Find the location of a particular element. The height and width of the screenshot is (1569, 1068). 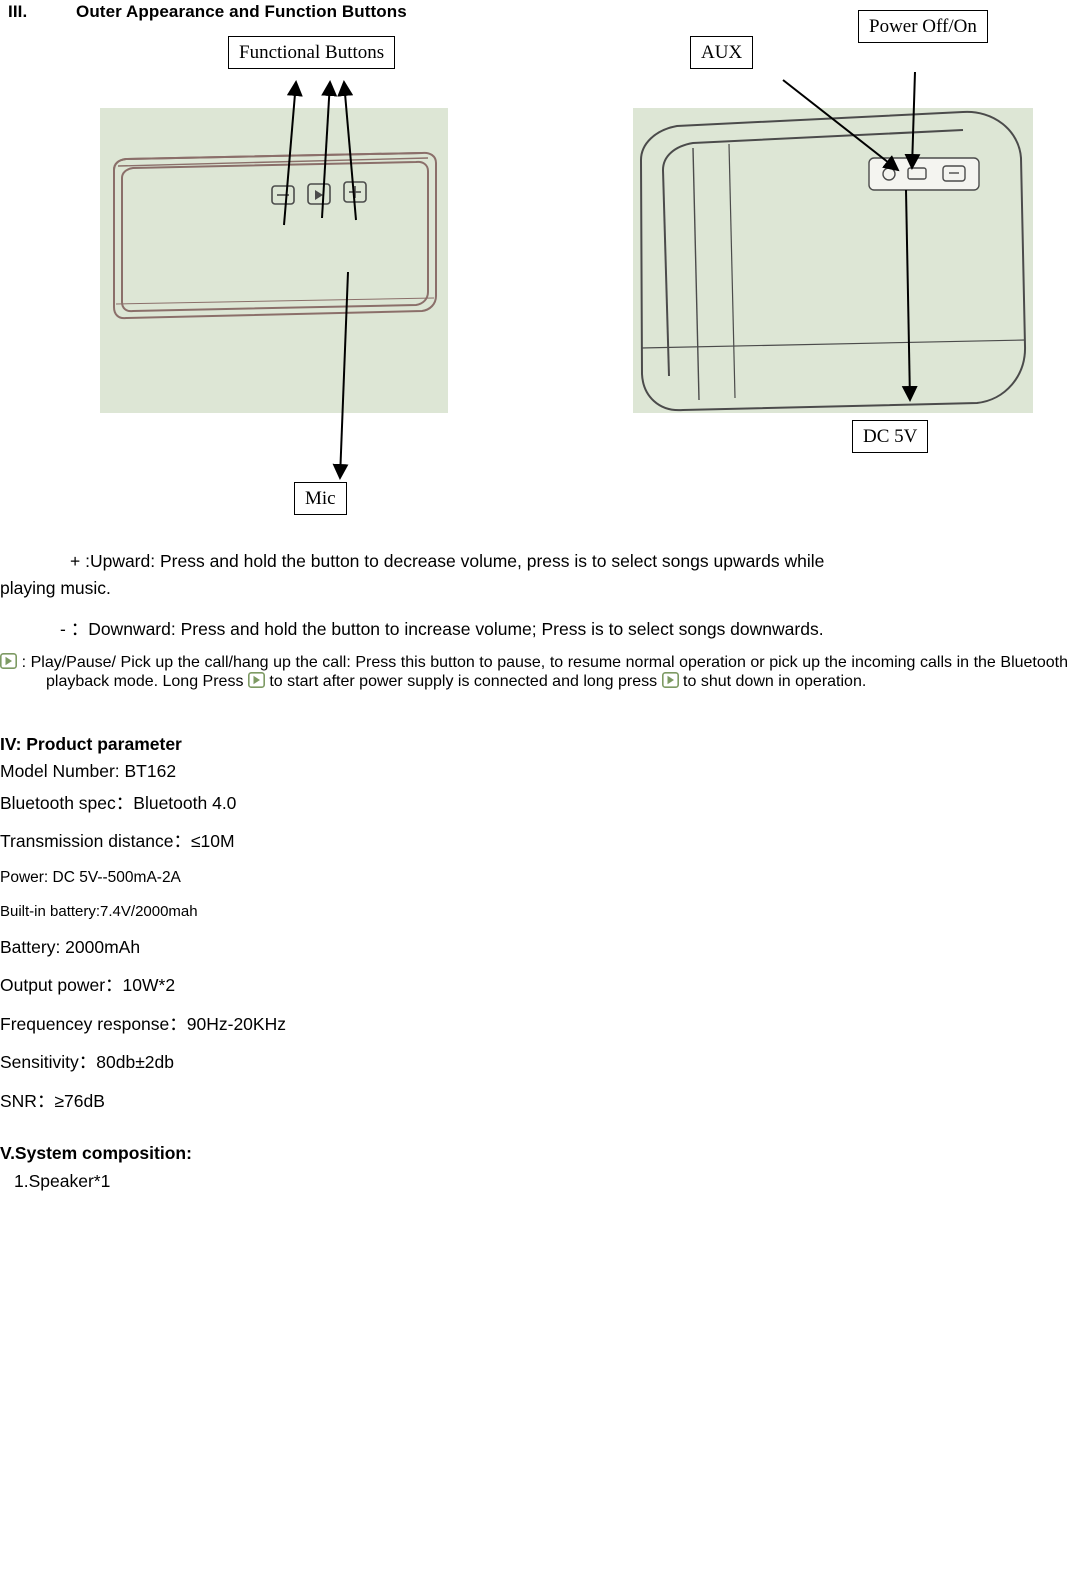

param-power: Power: DC 5V--500mA-2A is located at coordinates (90, 877).